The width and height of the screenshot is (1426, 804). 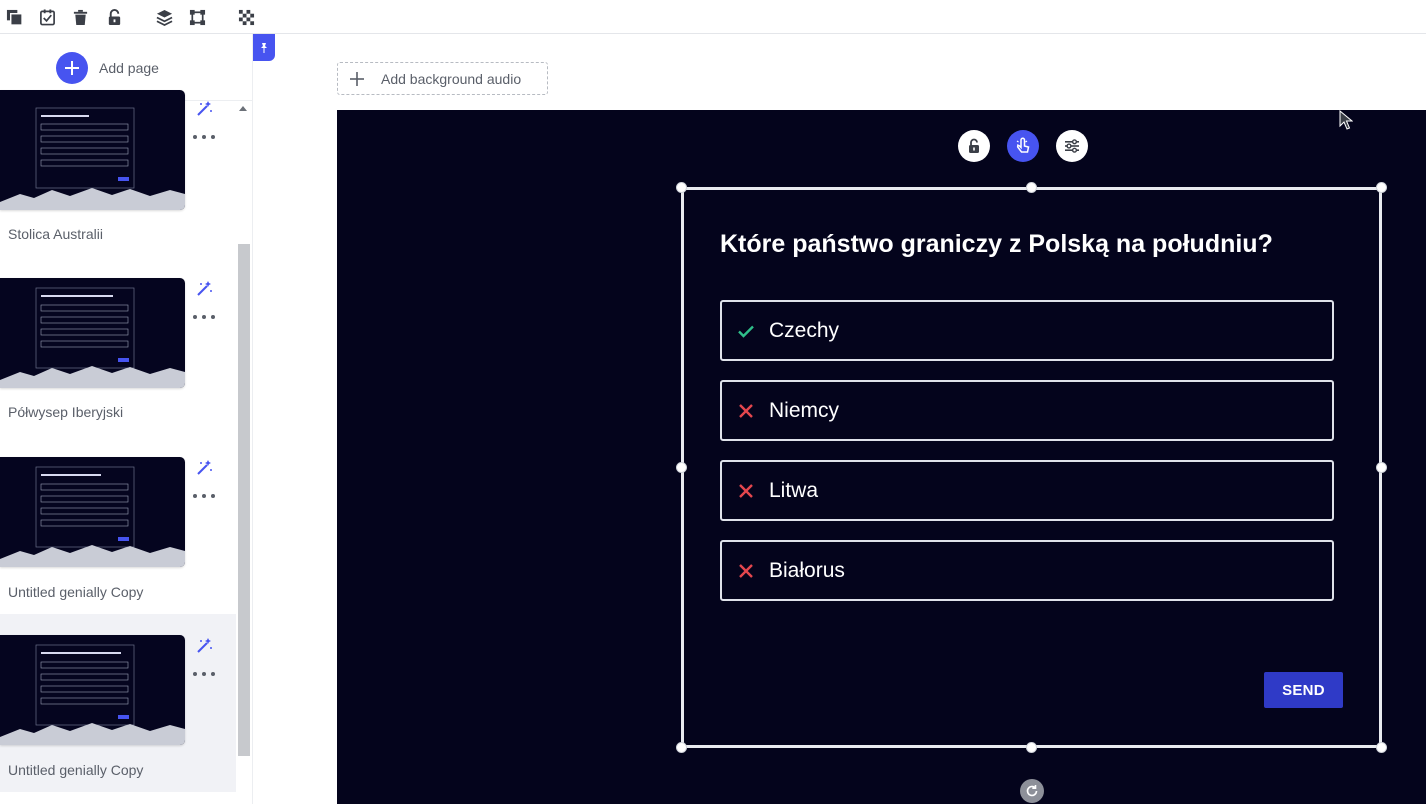 I want to click on rotate-handle, so click(x=1032, y=791).